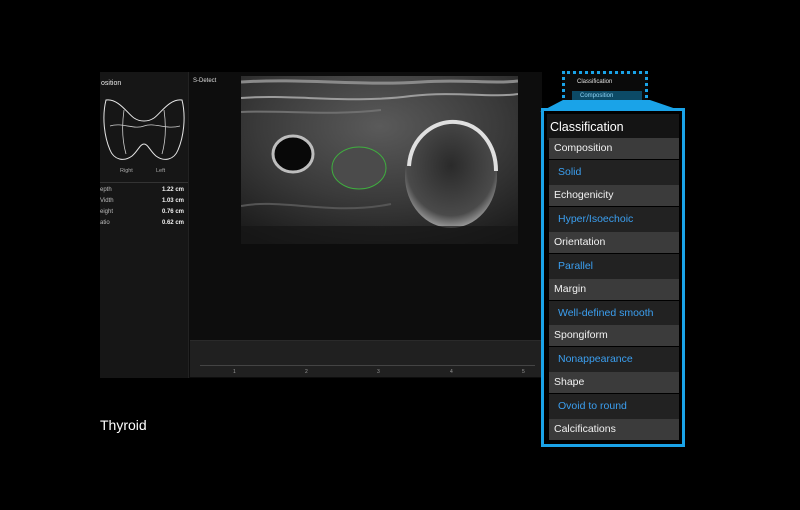 The height and width of the screenshot is (510, 800). Describe the element at coordinates (205, 81) in the screenshot. I see `mode-label: S-Detect` at that location.